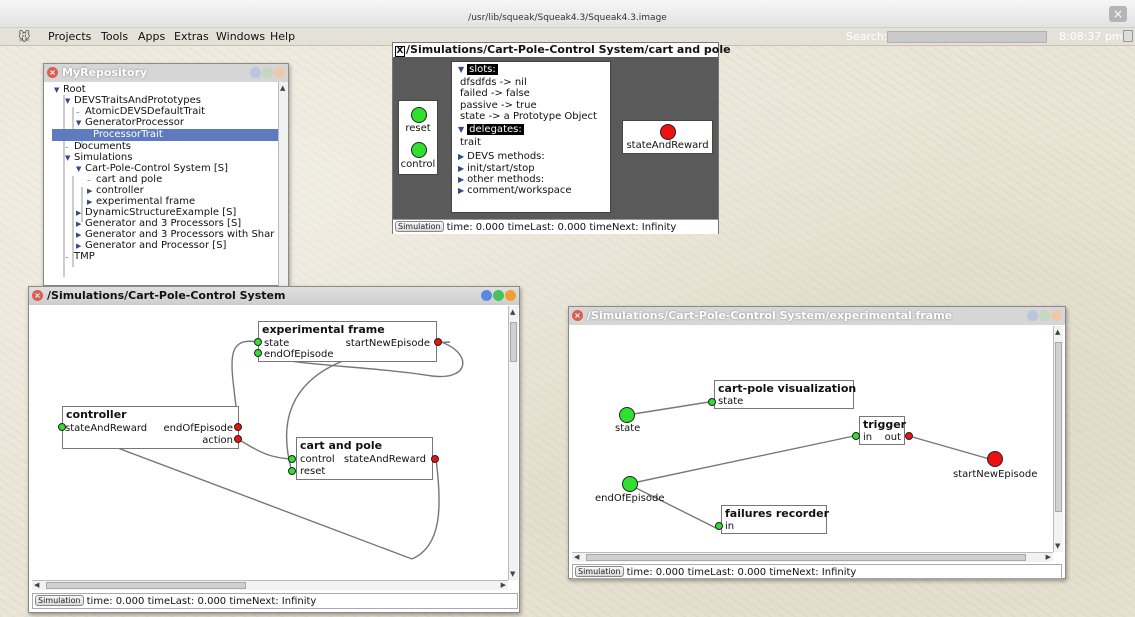 The width and height of the screenshot is (1135, 617). What do you see at coordinates (274, 296) in the screenshot?
I see `system-window-title-bar: × /Simulations/Cart-Pole-Control System` at bounding box center [274, 296].